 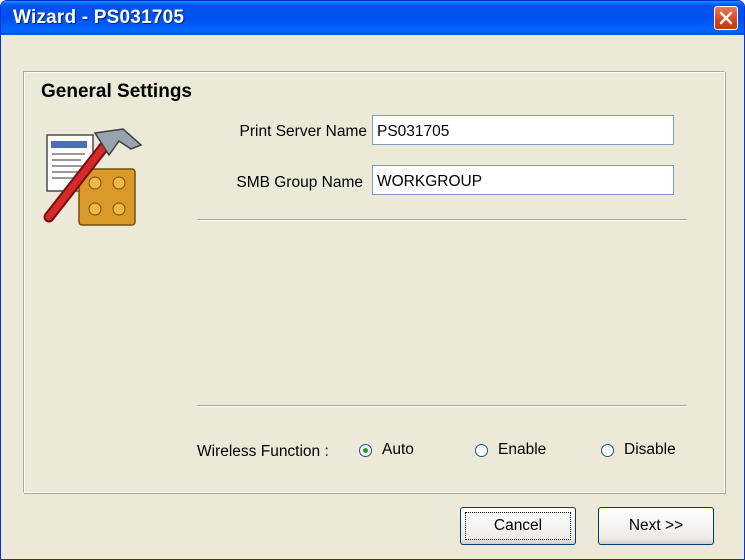 I want to click on separator-bottom, so click(x=442, y=406).